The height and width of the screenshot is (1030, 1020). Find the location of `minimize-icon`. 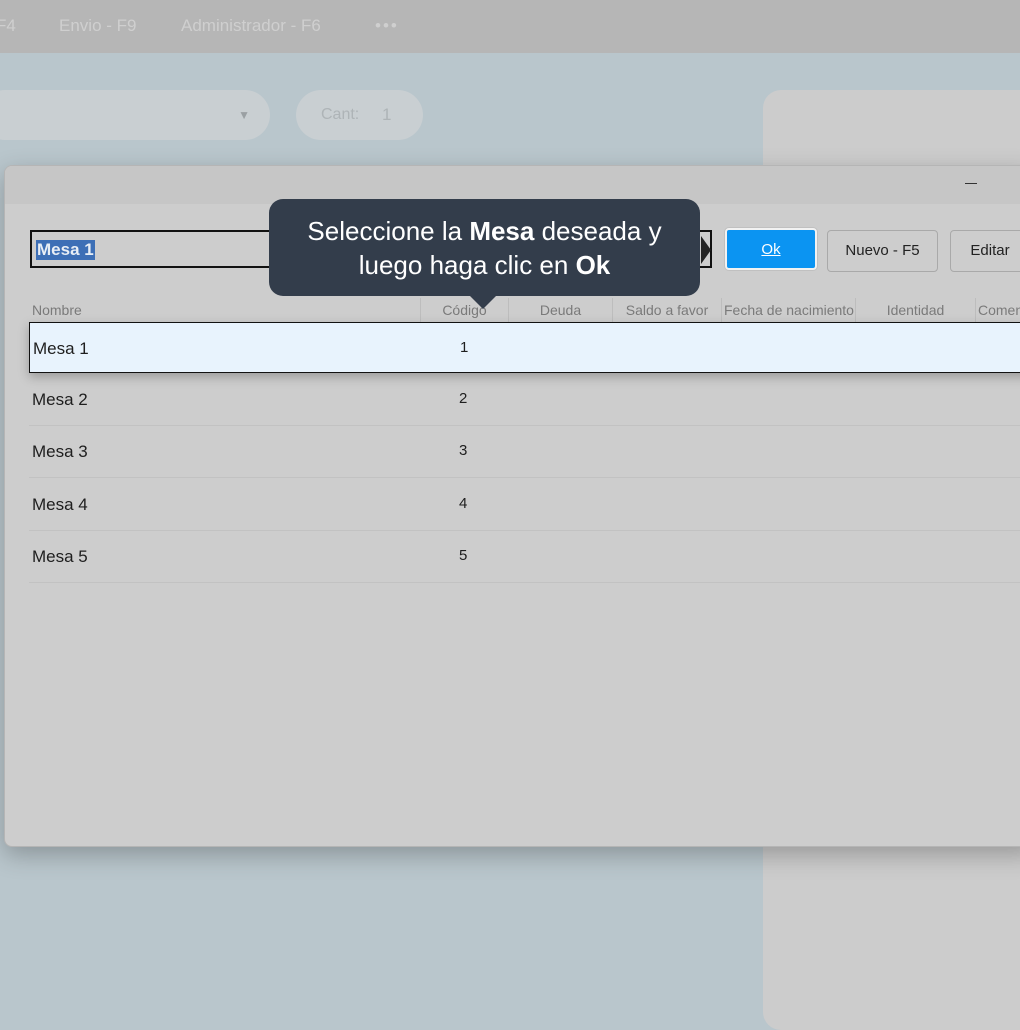

minimize-icon is located at coordinates (971, 183).